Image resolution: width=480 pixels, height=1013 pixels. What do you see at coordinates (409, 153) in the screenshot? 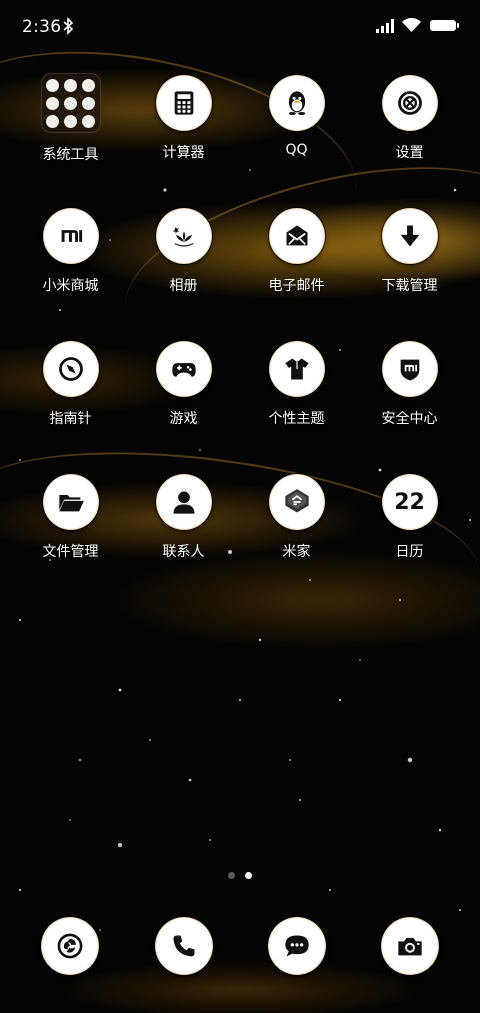
I see `app-label: 设置` at bounding box center [409, 153].